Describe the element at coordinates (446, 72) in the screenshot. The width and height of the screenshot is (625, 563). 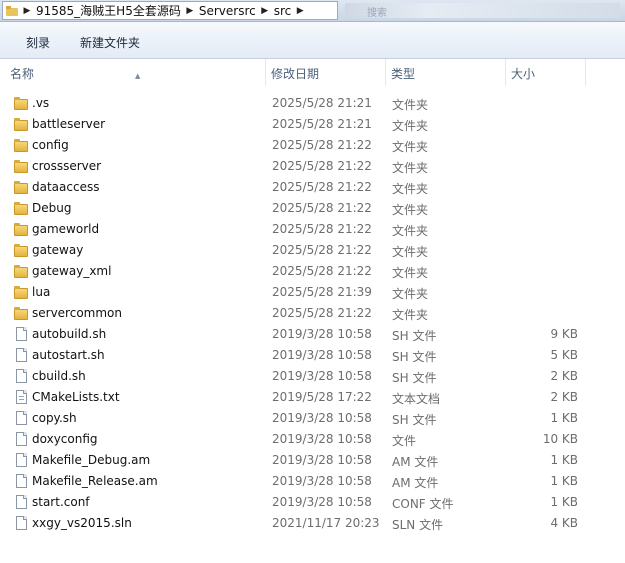
I see `column-header-type: 类型` at that location.